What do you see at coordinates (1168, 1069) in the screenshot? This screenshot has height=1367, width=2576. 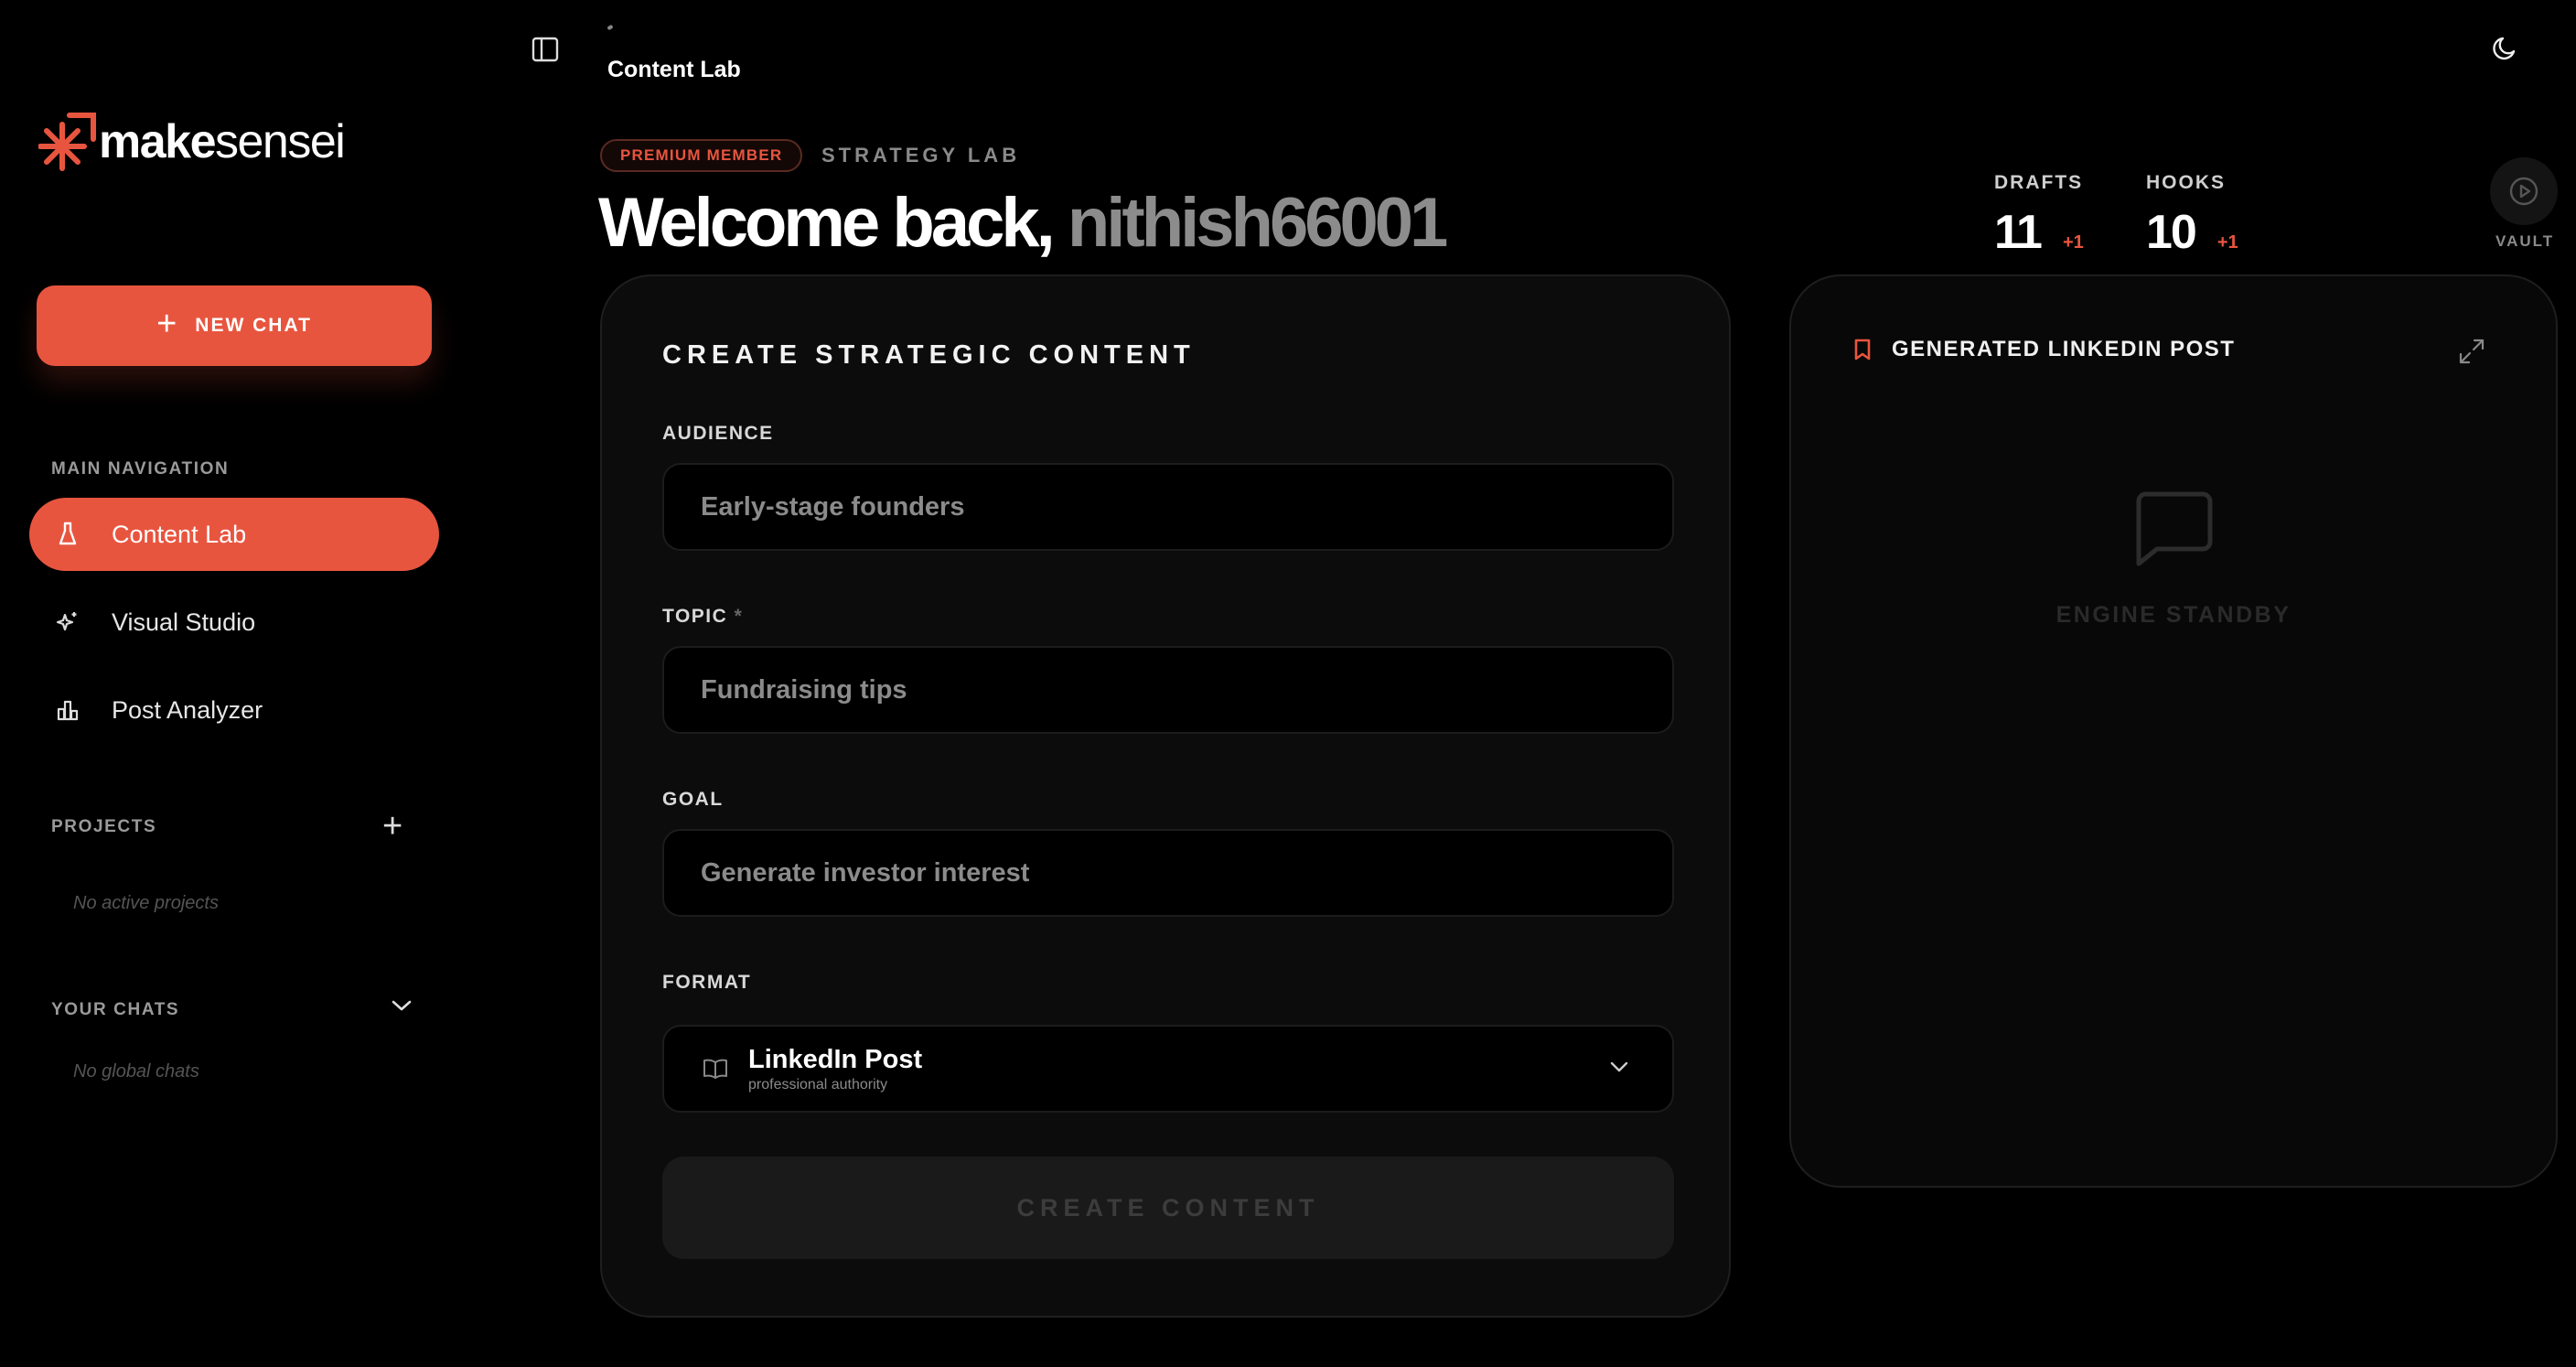 I see `format-select: LinkedIn Post professional authority` at bounding box center [1168, 1069].